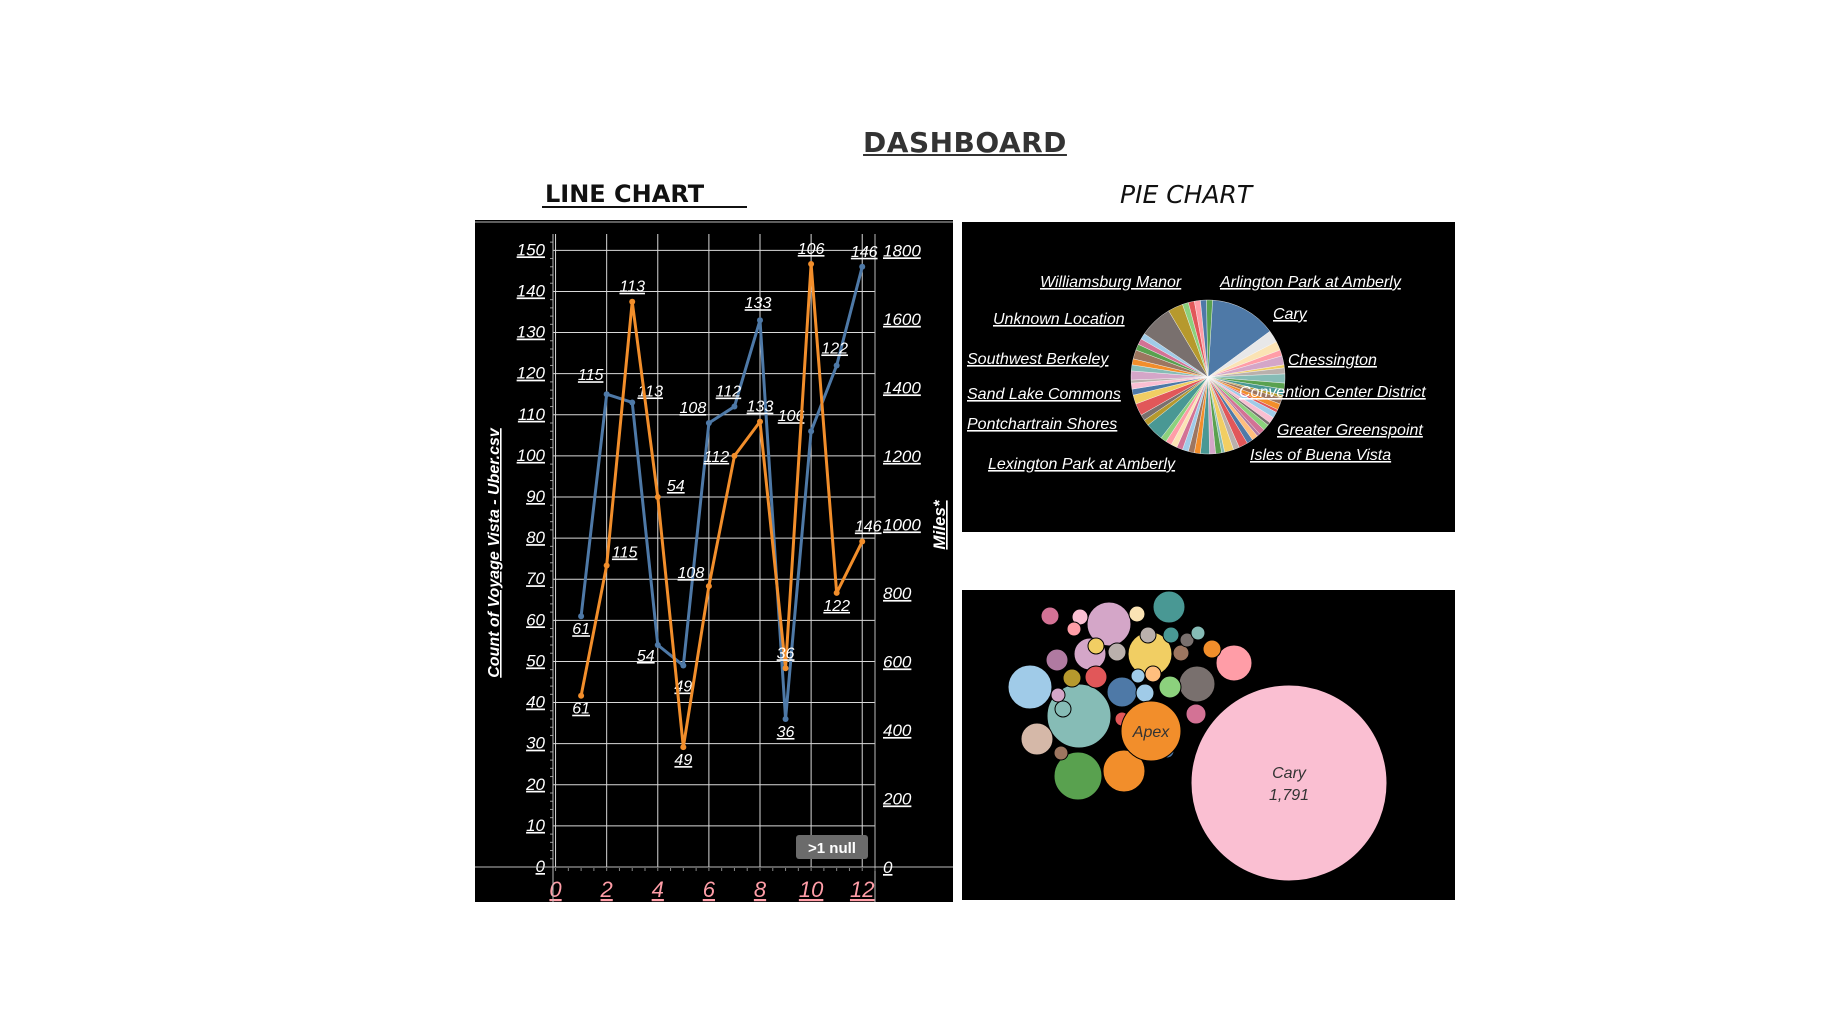 The width and height of the screenshot is (1848, 1022). Describe the element at coordinates (535, 496) in the screenshot. I see `y-tick-label: 90` at that location.